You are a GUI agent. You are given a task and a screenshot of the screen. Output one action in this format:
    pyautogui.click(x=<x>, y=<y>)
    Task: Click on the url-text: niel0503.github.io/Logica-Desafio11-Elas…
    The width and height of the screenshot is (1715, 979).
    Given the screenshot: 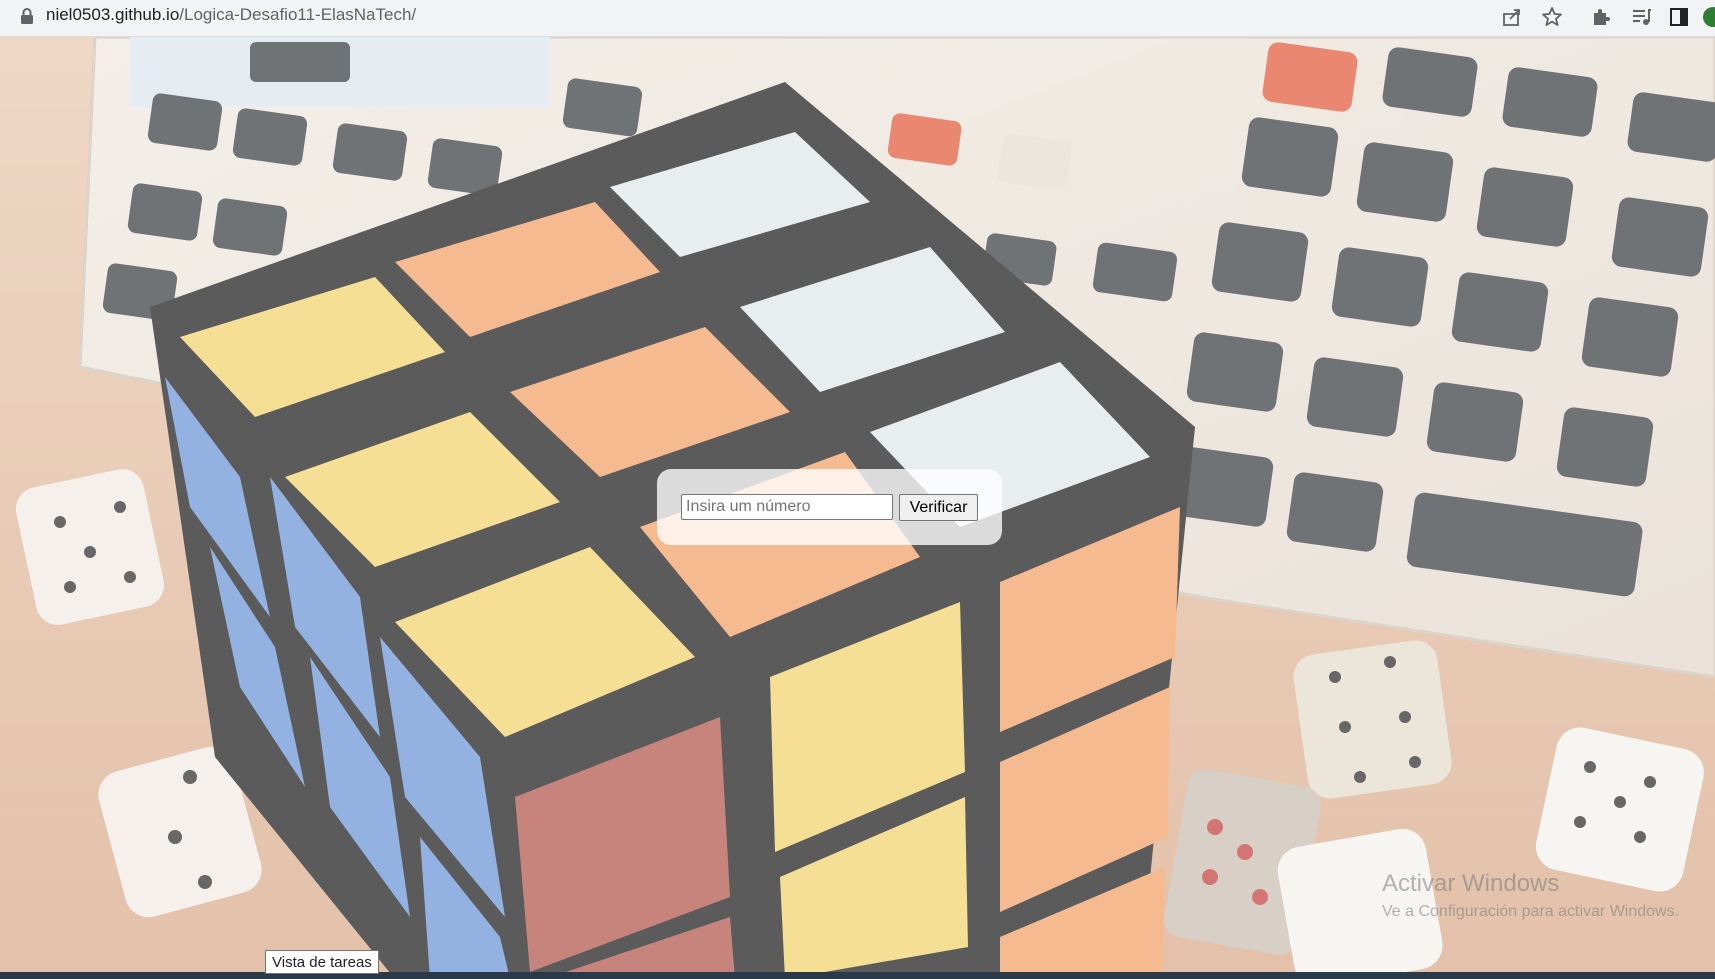 What is the action you would take?
    pyautogui.click(x=231, y=15)
    